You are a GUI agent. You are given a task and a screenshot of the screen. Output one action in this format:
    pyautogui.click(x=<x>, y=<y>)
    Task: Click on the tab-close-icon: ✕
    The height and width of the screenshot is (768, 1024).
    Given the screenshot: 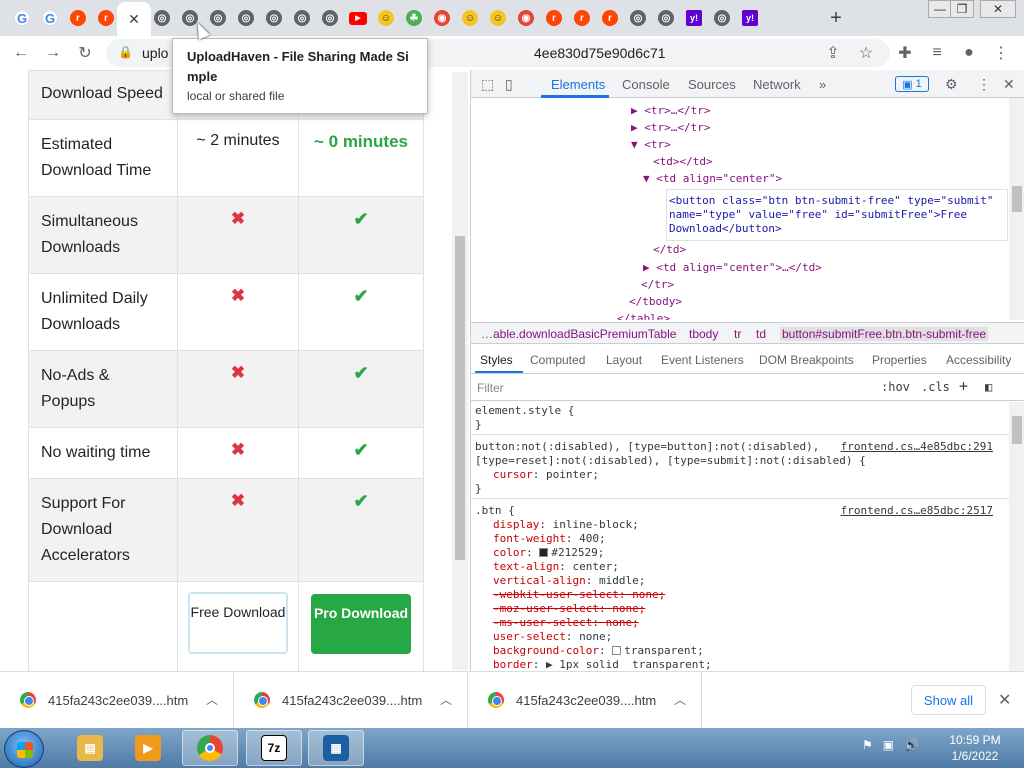 What is the action you would take?
    pyautogui.click(x=134, y=19)
    